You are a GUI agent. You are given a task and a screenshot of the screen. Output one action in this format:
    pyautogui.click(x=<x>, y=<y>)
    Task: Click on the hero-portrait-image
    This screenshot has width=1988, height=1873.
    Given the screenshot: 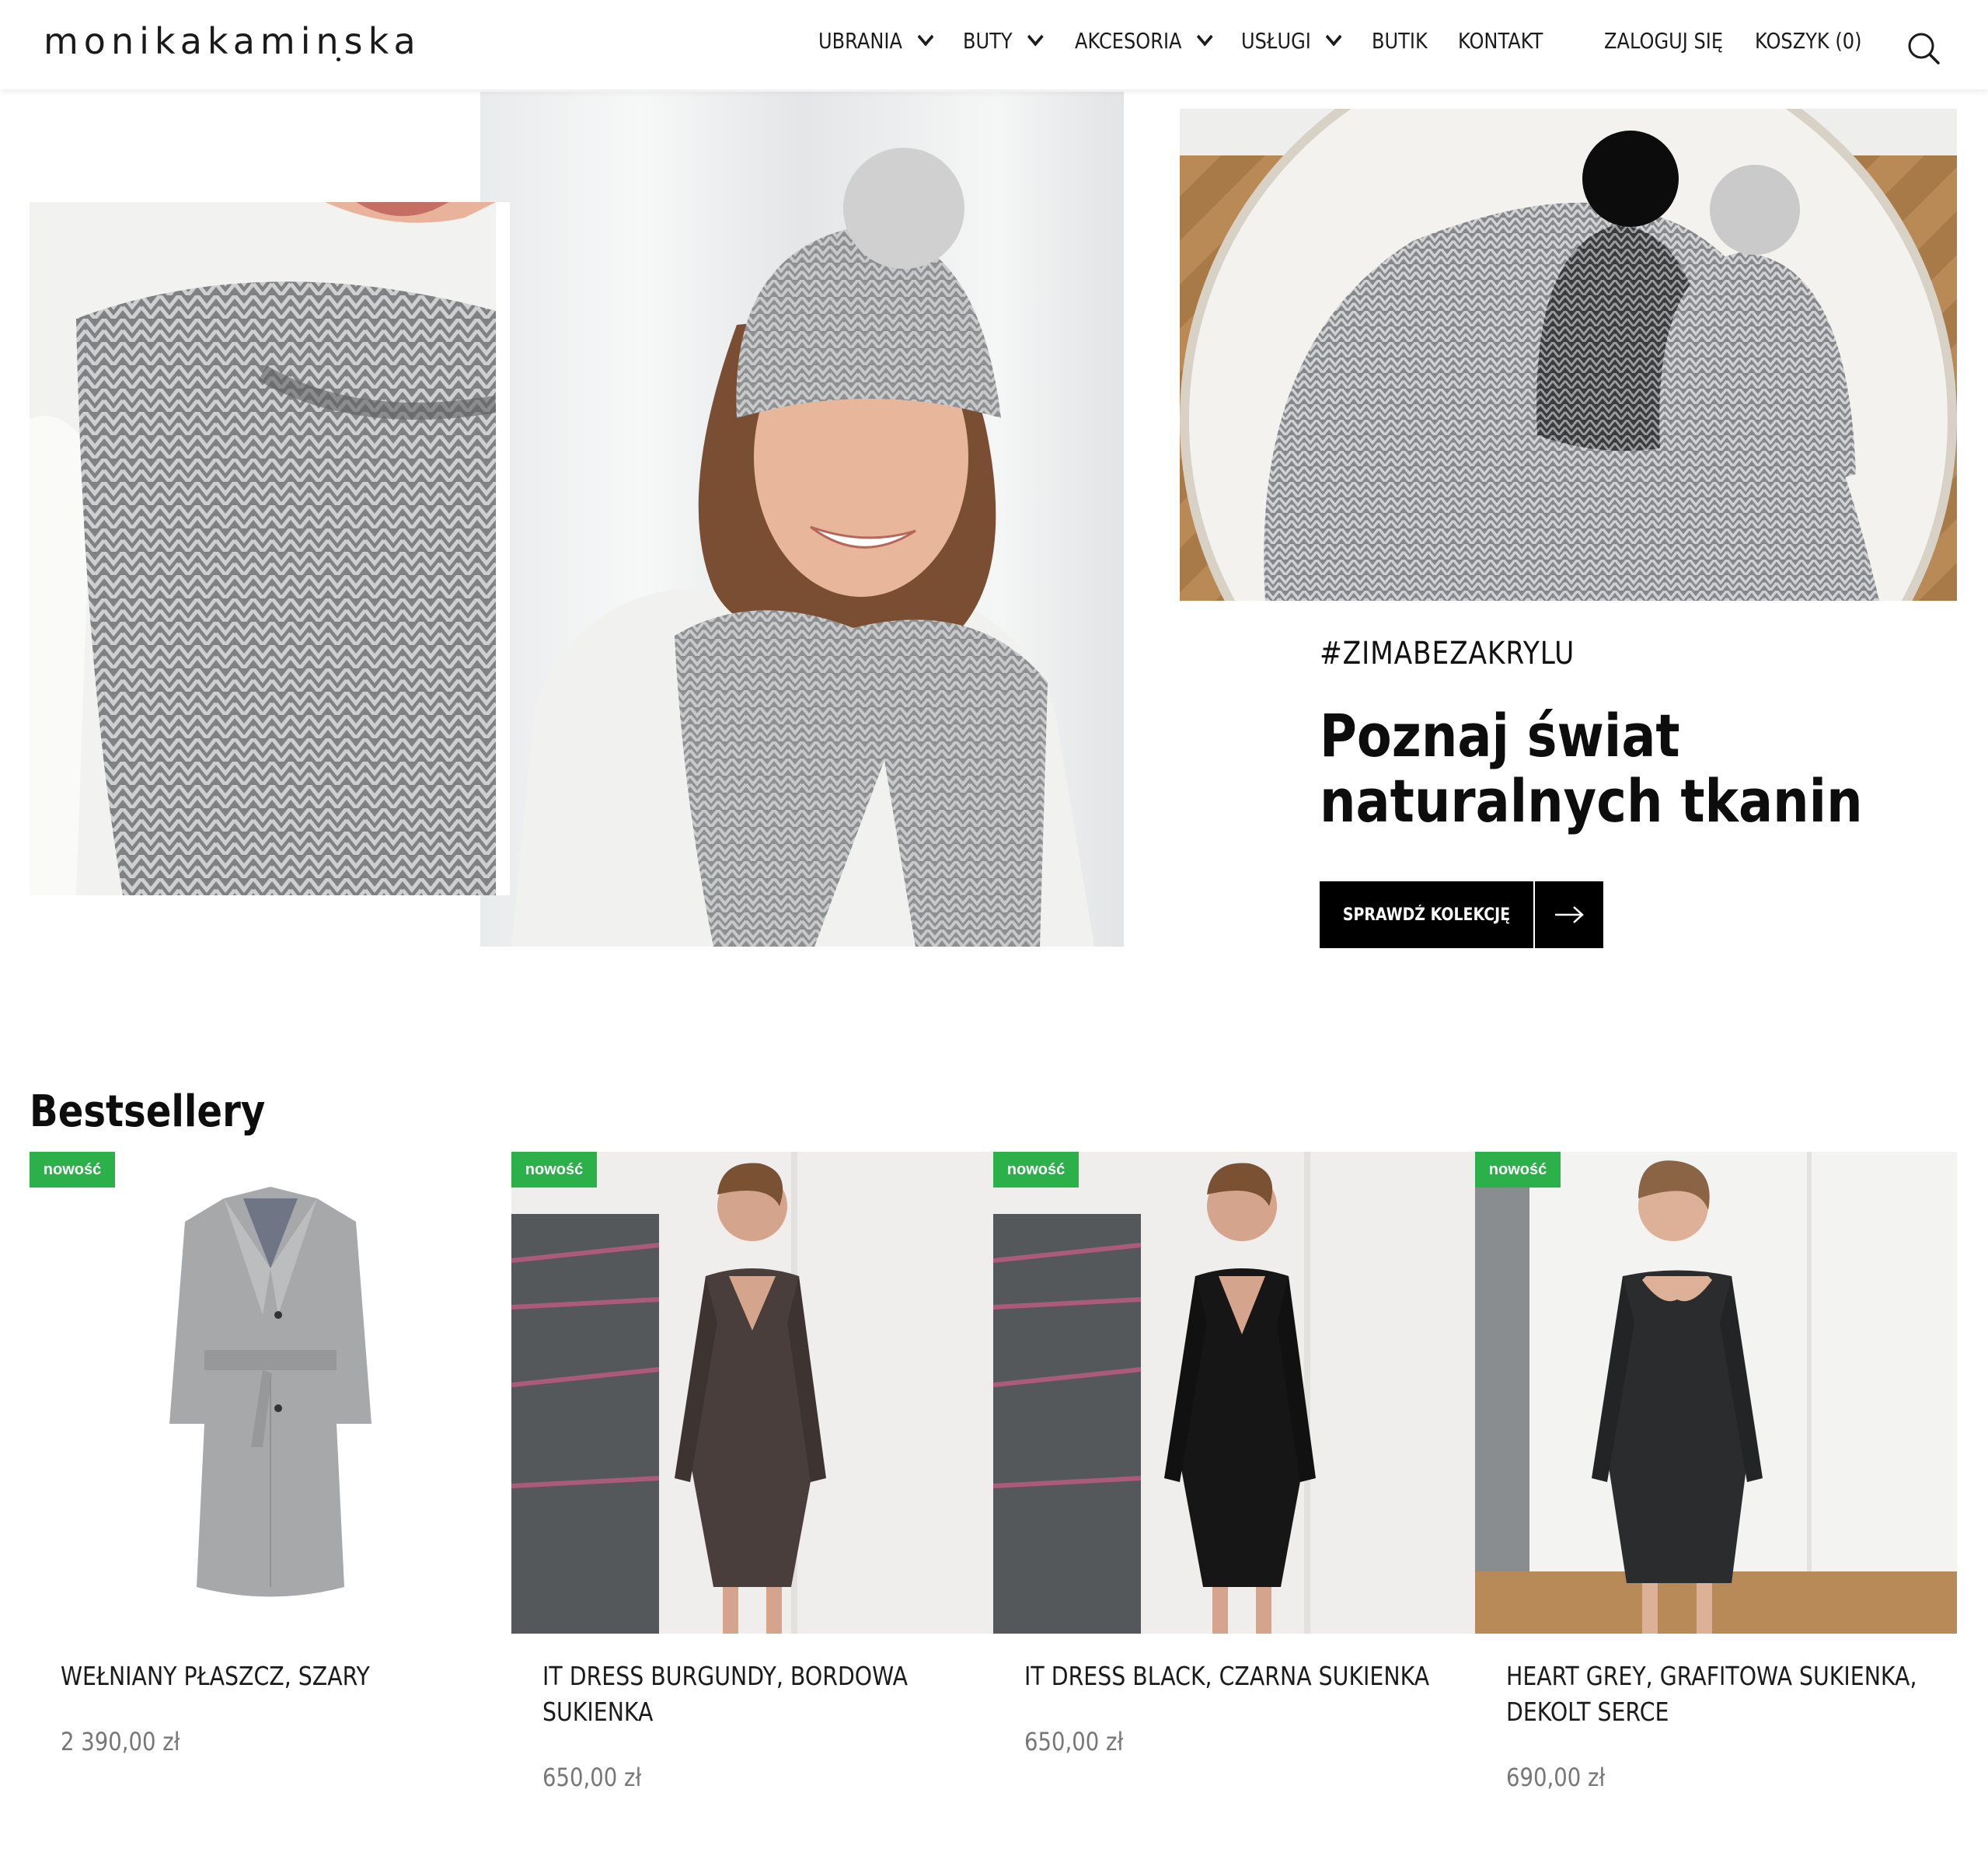 What is the action you would take?
    pyautogui.click(x=802, y=519)
    